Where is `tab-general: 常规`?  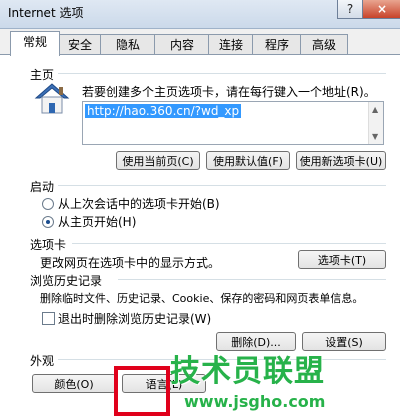 tab-general: 常规 is located at coordinates (35, 43).